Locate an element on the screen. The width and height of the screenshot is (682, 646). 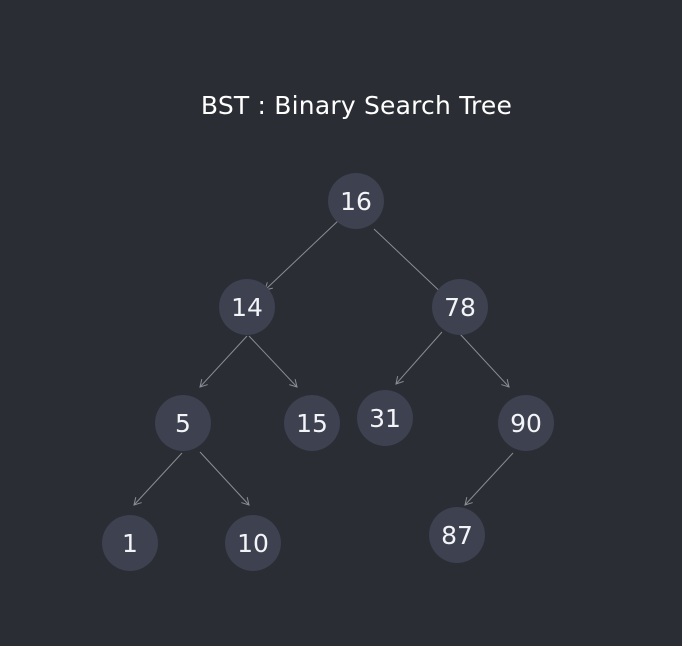
tree-node-1: 1 is located at coordinates (130, 543).